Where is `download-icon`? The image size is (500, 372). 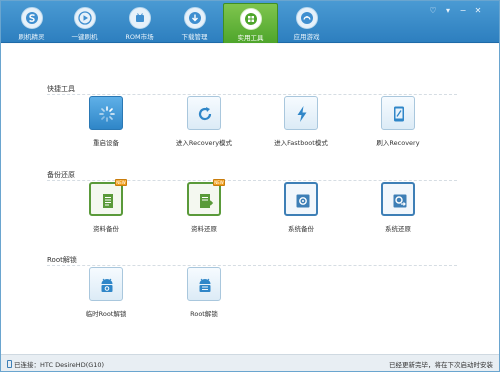
download-icon is located at coordinates (194, 18).